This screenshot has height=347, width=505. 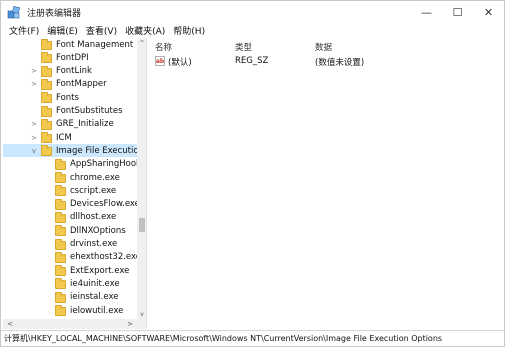 What do you see at coordinates (100, 270) in the screenshot?
I see `tree-node-label: ExtExport.exe` at bounding box center [100, 270].